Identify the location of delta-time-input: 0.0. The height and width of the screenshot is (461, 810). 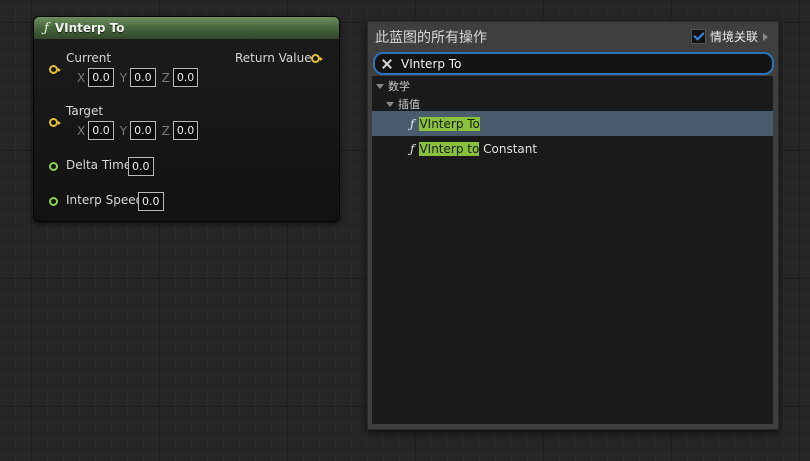
(144, 166).